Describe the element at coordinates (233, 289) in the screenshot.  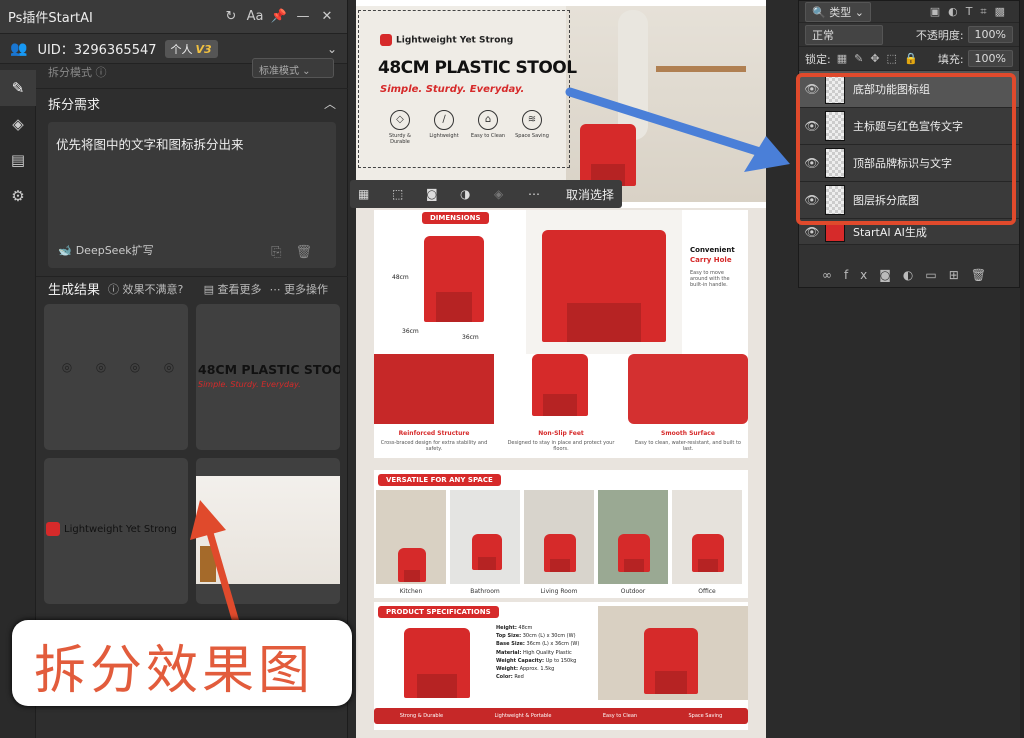
I see `view-more-link: ▤ 查看更多` at that location.